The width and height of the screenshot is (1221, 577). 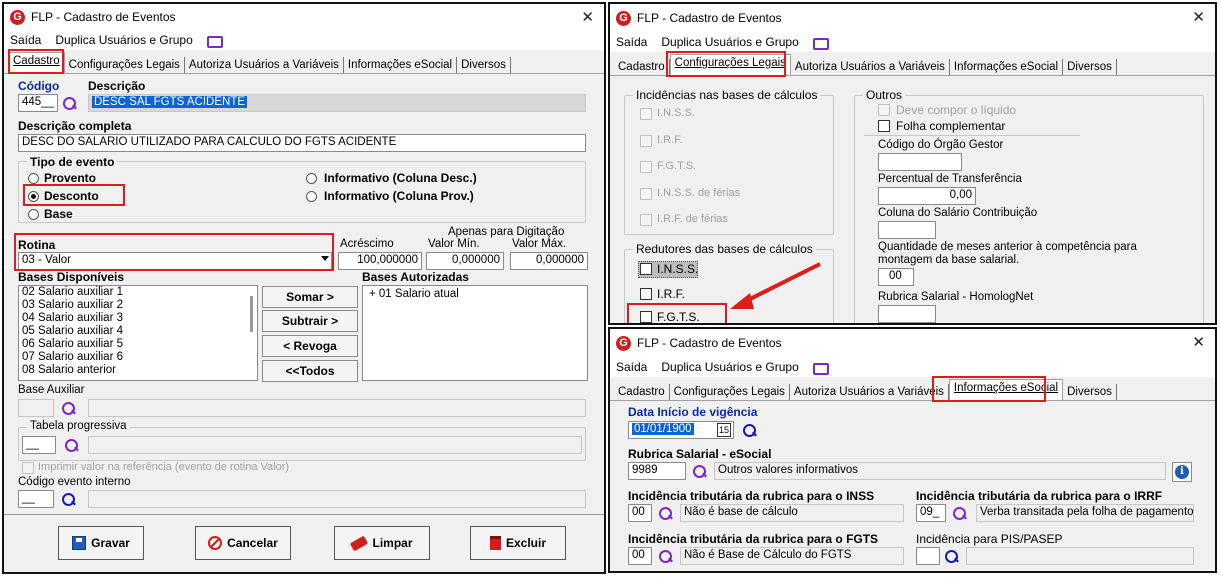 I want to click on codigo-input: 445__, so click(x=38, y=103).